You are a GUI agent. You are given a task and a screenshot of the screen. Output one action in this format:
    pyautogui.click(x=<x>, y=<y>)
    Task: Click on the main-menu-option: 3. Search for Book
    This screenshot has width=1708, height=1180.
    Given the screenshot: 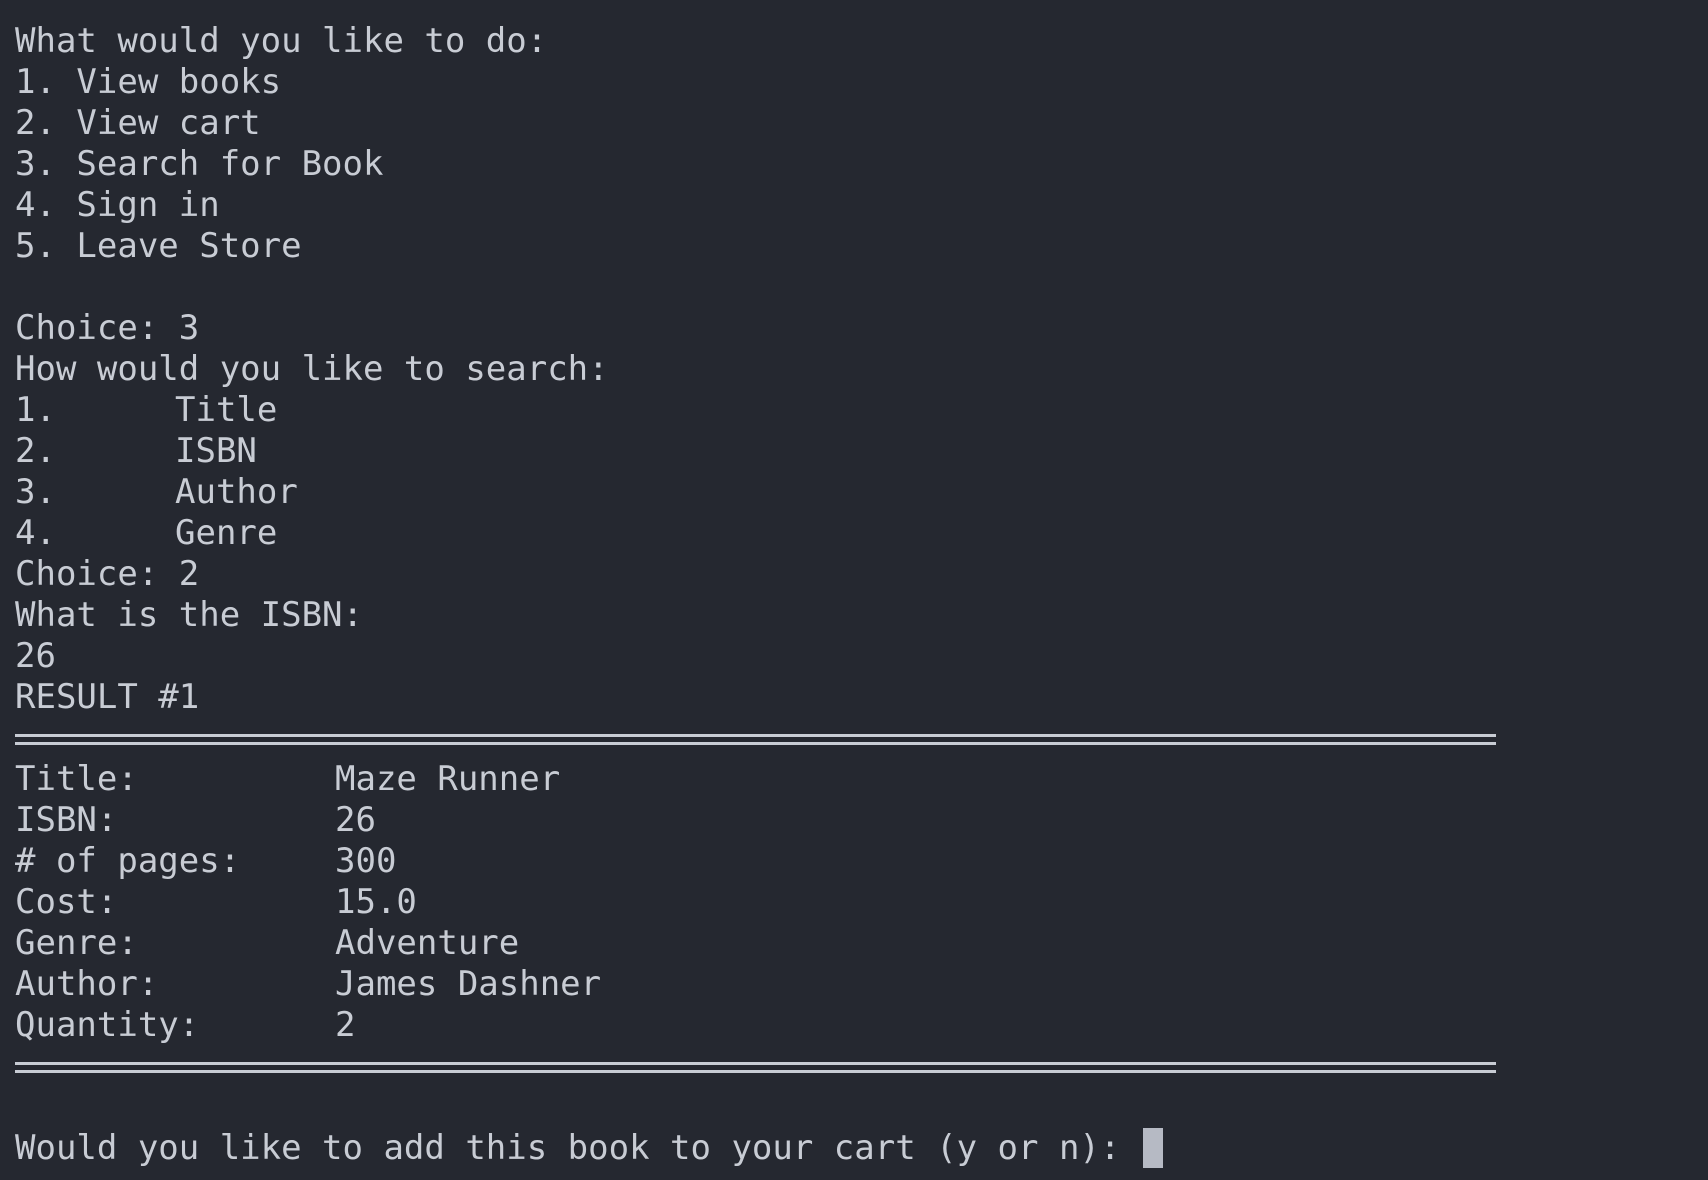 What is the action you would take?
    pyautogui.click(x=199, y=164)
    